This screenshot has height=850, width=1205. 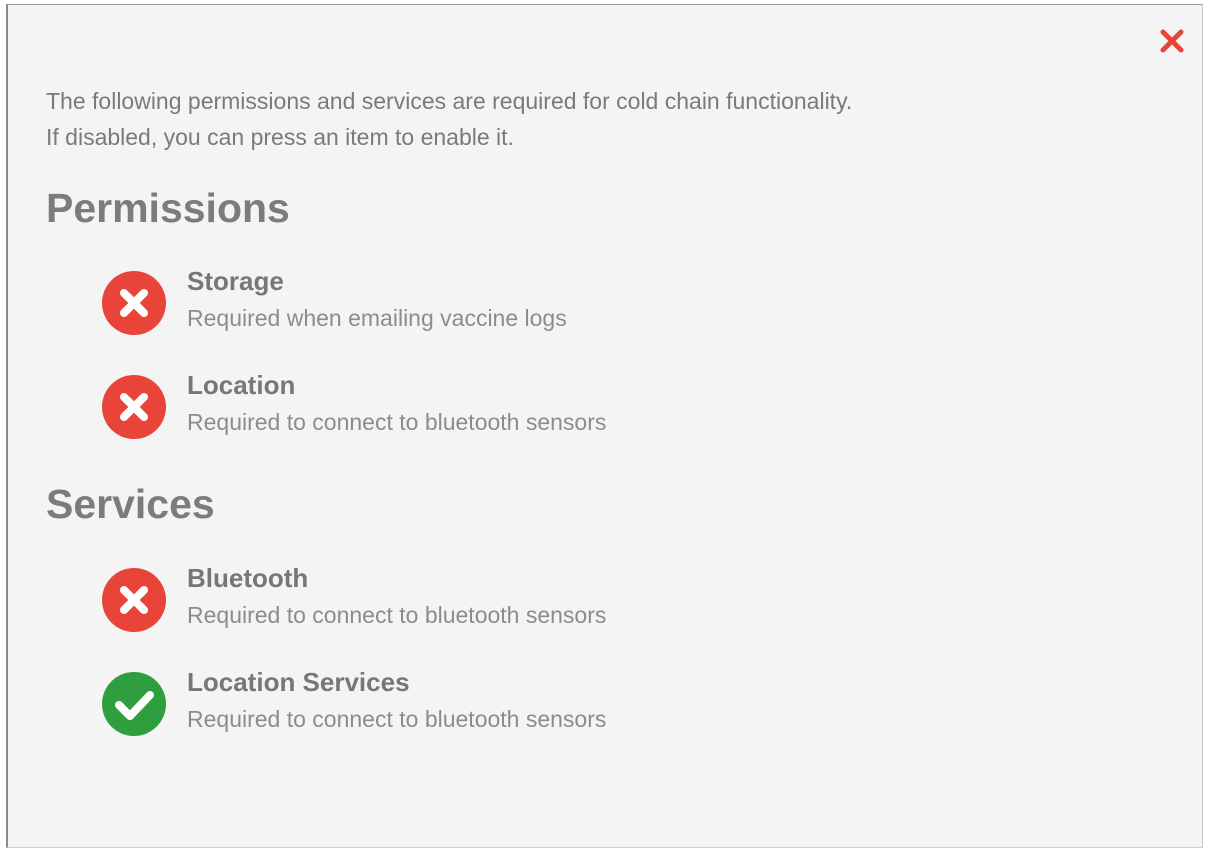 What do you see at coordinates (134, 704) in the screenshot?
I see `check-circle-icon` at bounding box center [134, 704].